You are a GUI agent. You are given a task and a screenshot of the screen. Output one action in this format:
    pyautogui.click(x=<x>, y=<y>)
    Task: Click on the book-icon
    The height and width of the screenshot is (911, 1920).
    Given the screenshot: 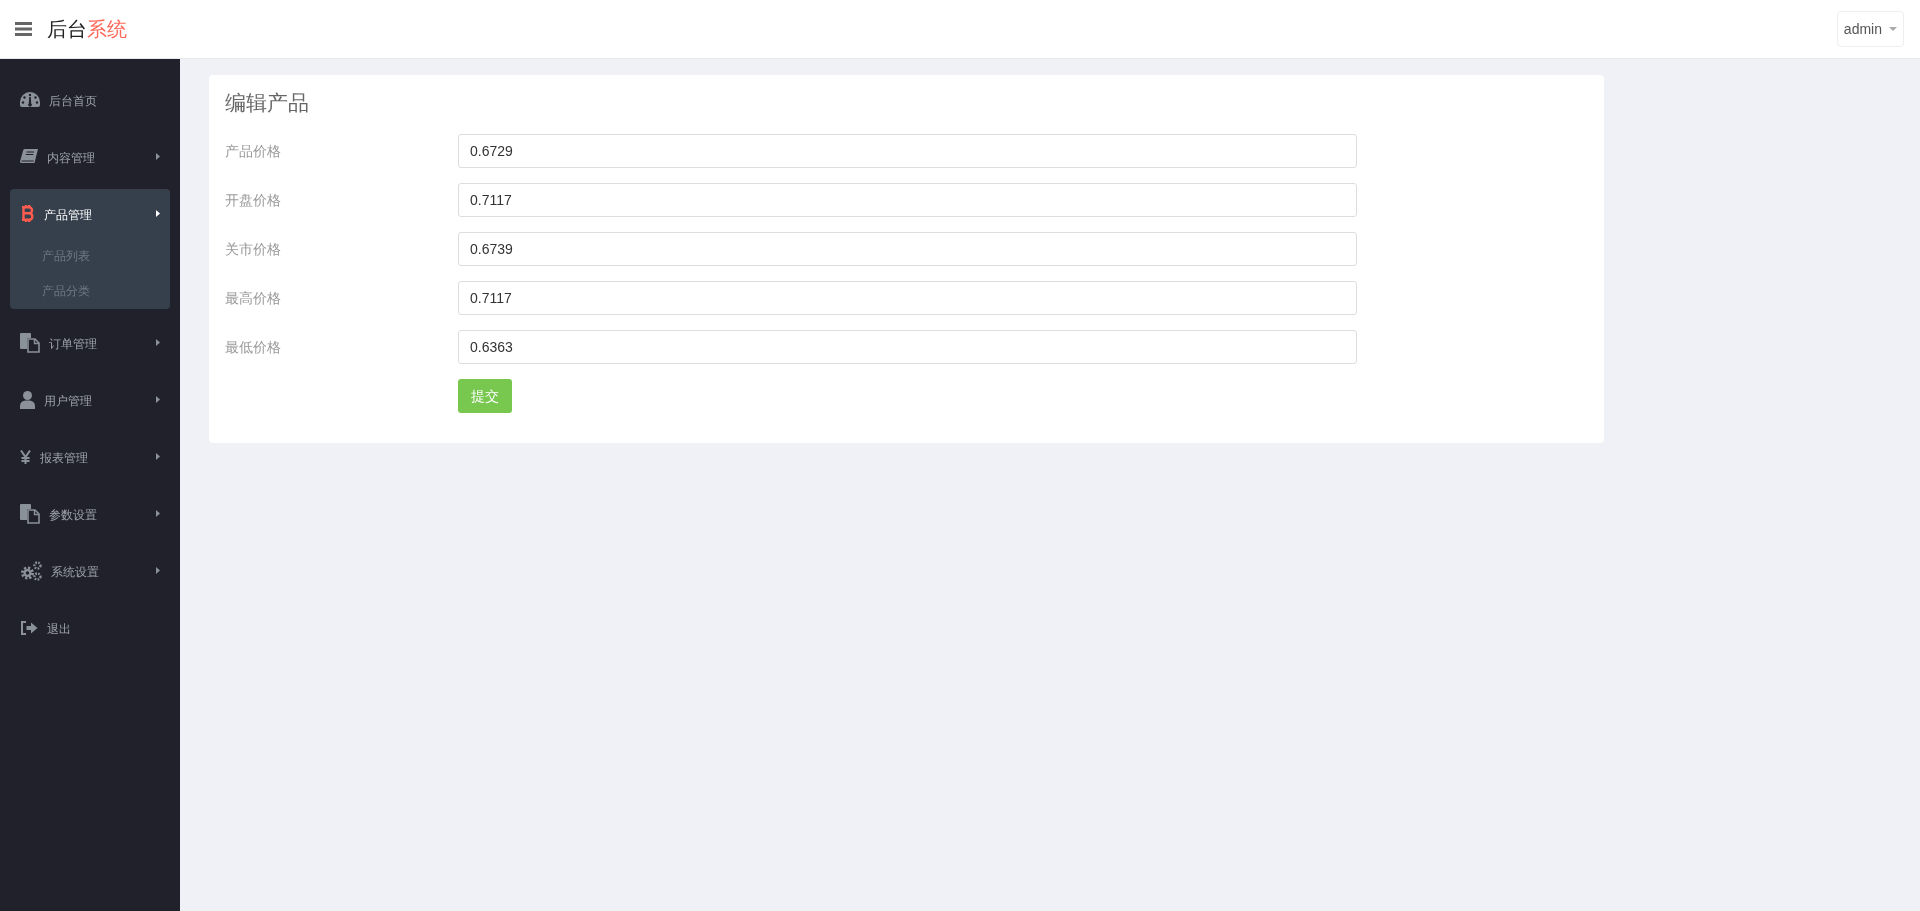 What is the action you would take?
    pyautogui.click(x=29, y=156)
    